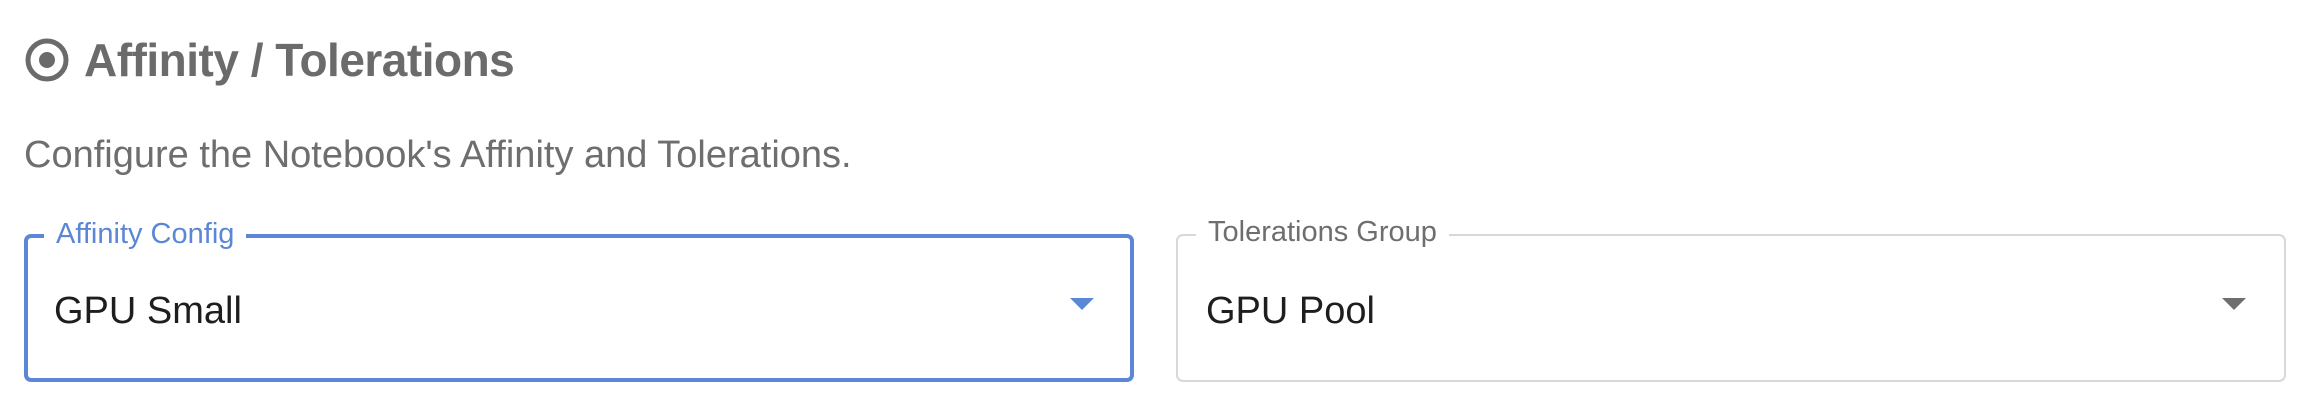 The image size is (2300, 410). Describe the element at coordinates (145, 234) in the screenshot. I see `affinity-config-label: Affinity Config` at that location.